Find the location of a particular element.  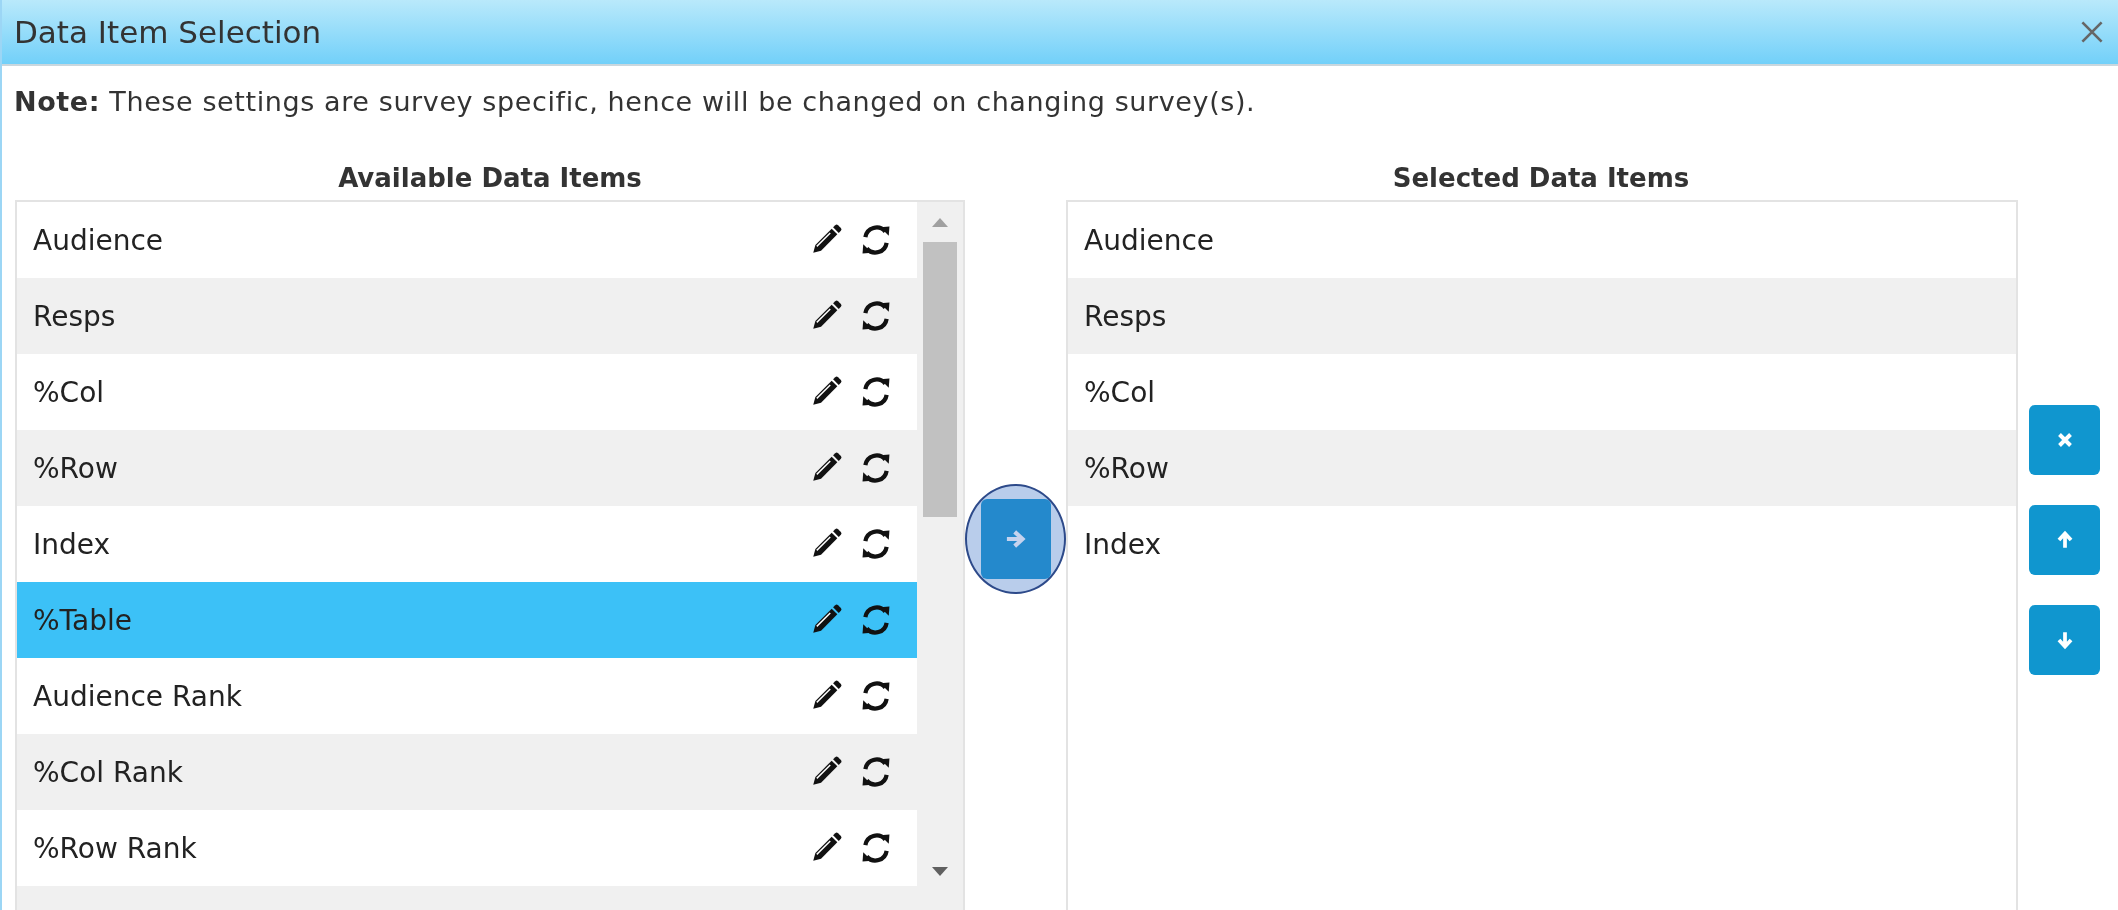

remove-button is located at coordinates (2064, 440).